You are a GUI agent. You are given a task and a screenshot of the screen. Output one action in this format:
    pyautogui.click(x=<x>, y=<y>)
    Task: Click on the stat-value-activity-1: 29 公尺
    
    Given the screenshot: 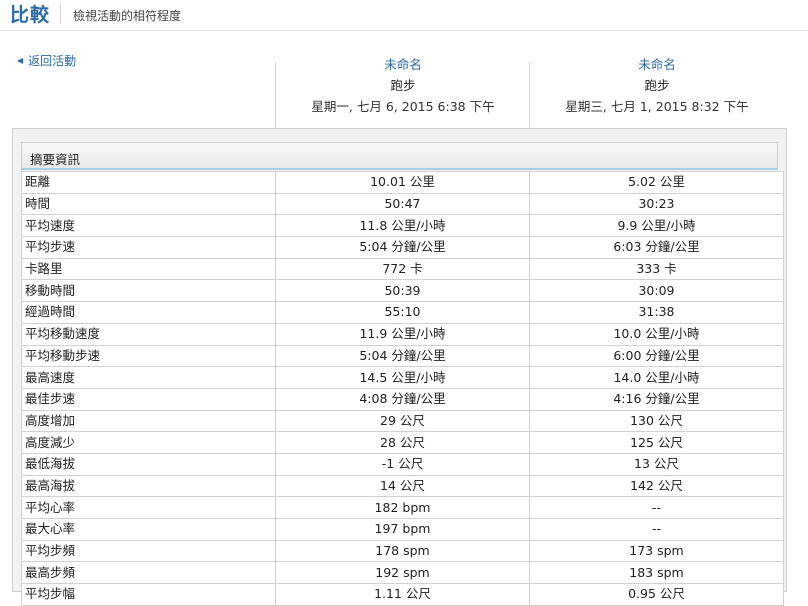 What is the action you would take?
    pyautogui.click(x=402, y=421)
    